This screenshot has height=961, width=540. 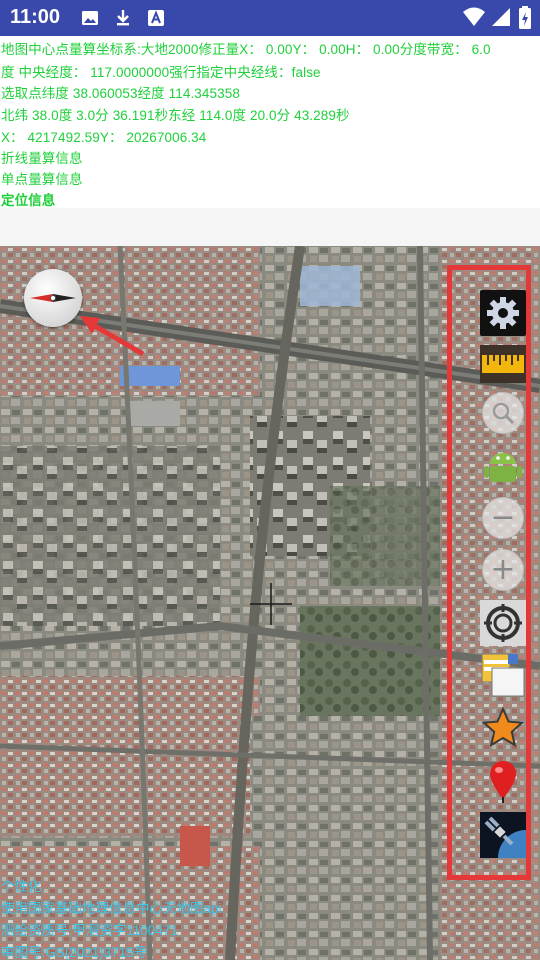 I want to click on star-icon, so click(x=503, y=727).